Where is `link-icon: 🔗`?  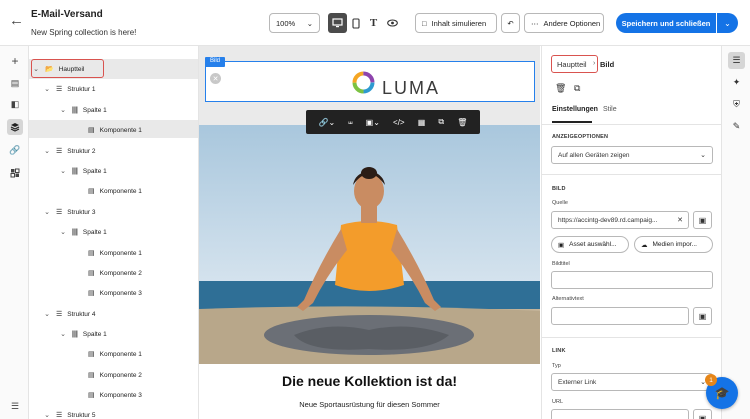 link-icon: 🔗 is located at coordinates (15, 150).